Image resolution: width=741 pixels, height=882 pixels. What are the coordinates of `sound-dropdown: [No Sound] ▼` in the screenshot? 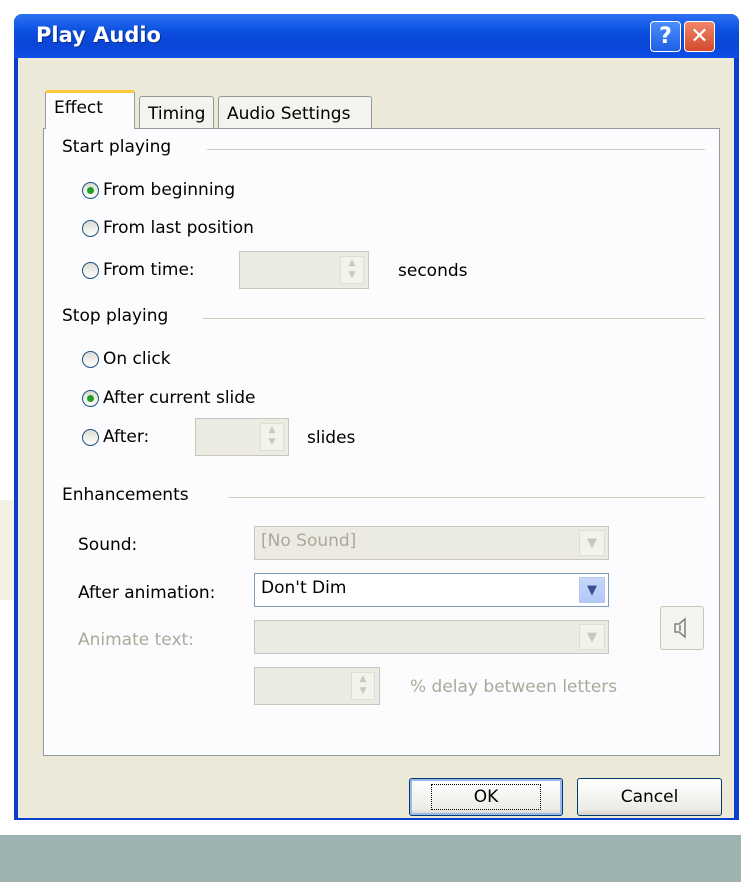 It's located at (431, 543).